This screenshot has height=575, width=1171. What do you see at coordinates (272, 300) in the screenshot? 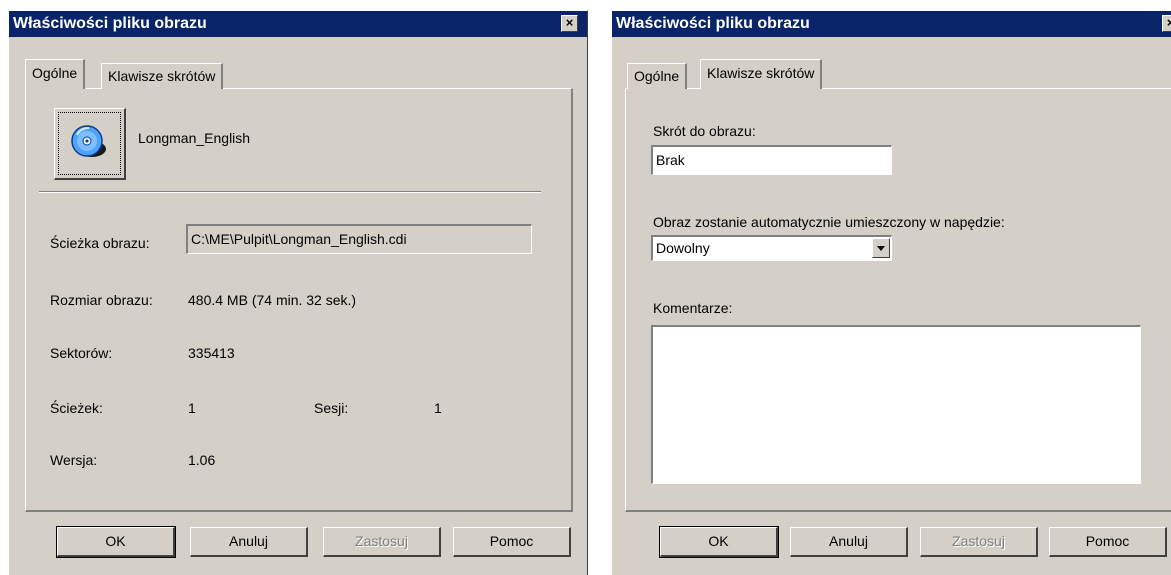
I see `size-value: 480.4 MB (74 min. 32 sek.)` at bounding box center [272, 300].